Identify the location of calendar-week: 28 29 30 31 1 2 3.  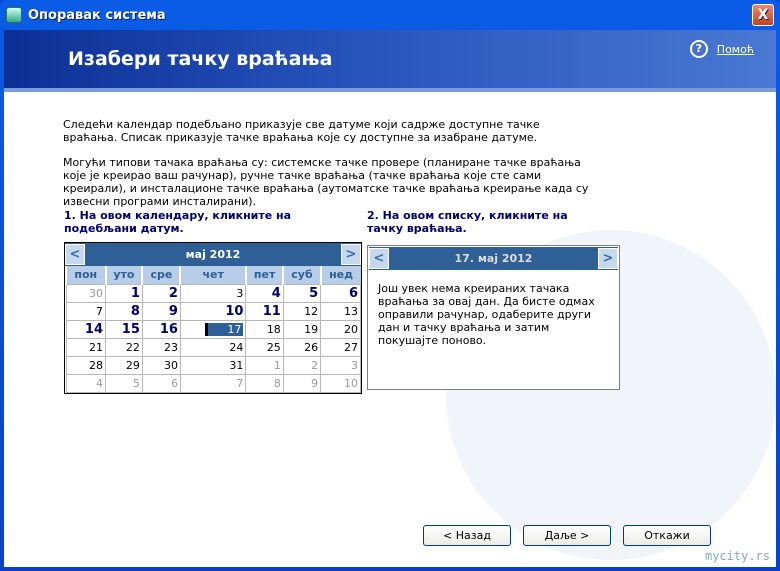
(213, 365).